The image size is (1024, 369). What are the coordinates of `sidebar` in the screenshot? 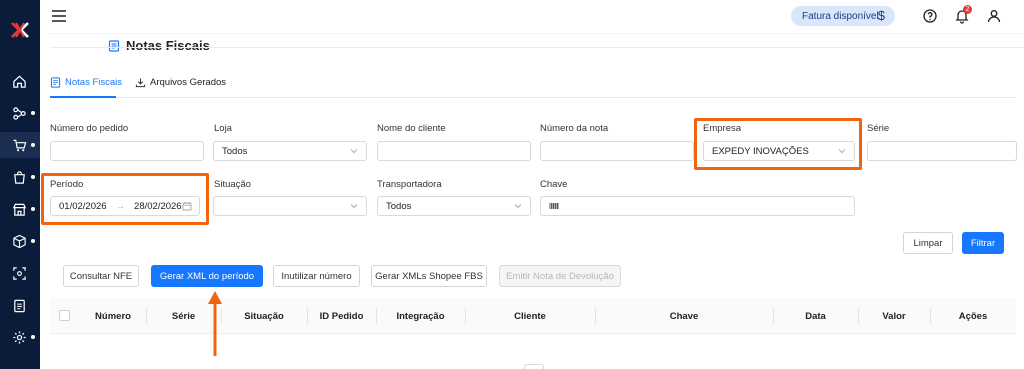 It's located at (20, 184).